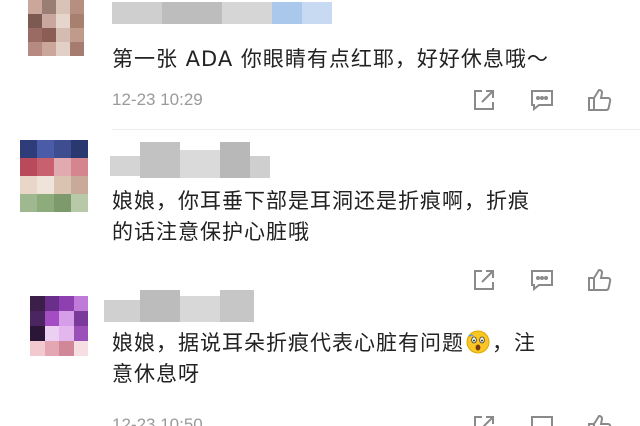 The image size is (640, 426). I want to click on comment-text-part: 娘娘，据说耳朵折痕代表心脏有问题, so click(288, 343).